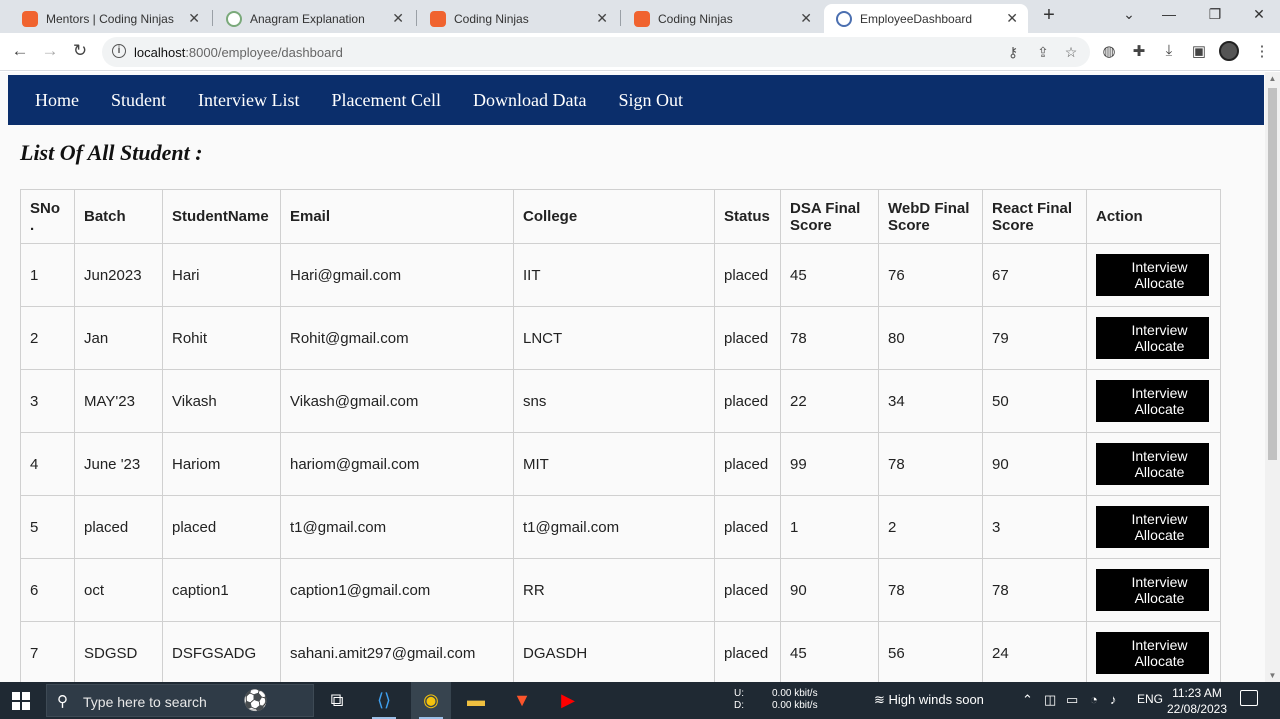 This screenshot has height=719, width=1280. I want to click on restore-icon: ❐, so click(1215, 14).